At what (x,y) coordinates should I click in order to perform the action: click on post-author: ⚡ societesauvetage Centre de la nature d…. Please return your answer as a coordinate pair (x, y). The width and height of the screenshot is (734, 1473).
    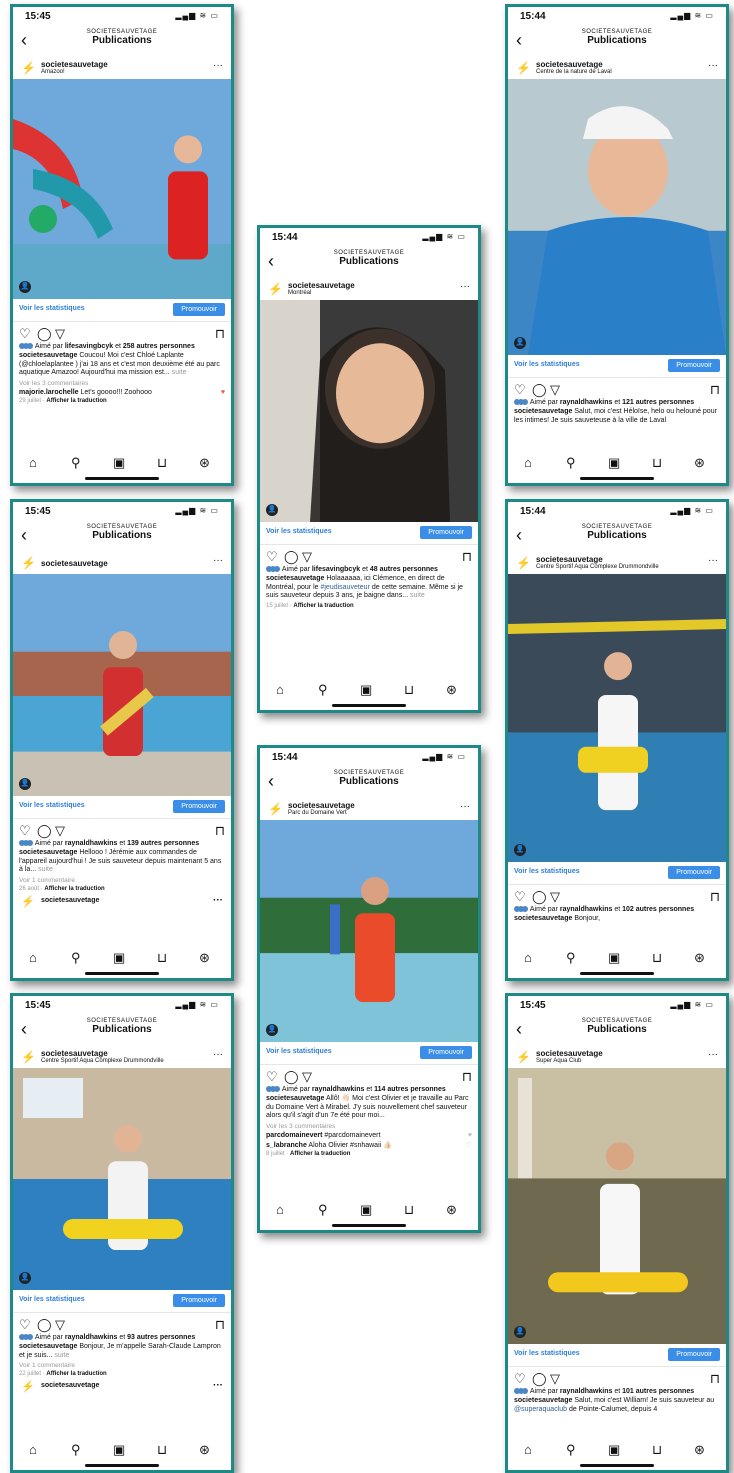
    Looking at the image, I should click on (617, 68).